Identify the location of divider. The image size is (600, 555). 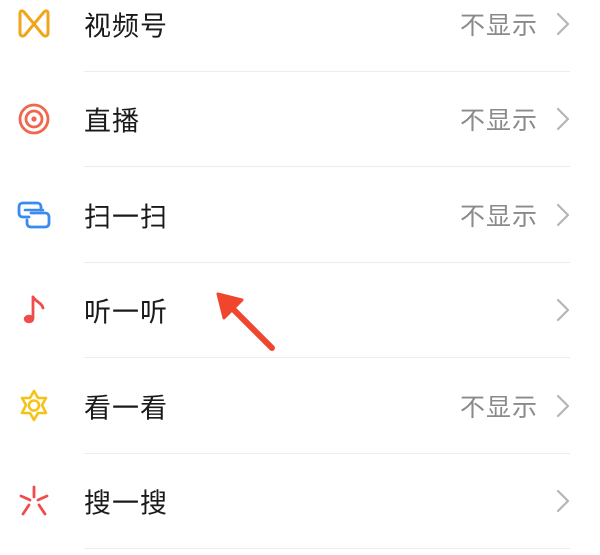
(327, 548).